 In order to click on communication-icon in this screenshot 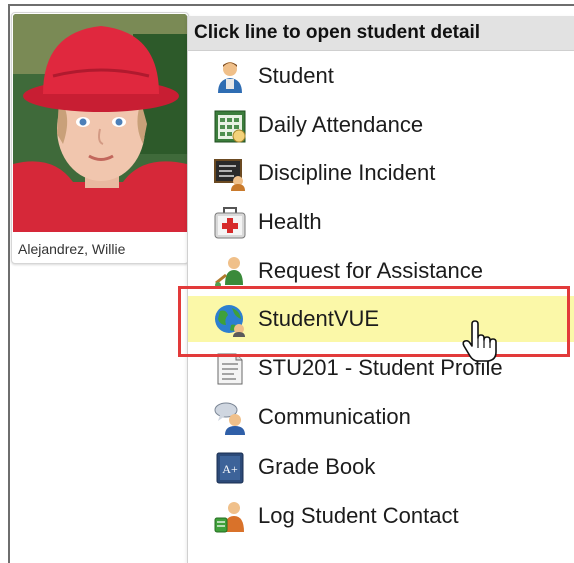, I will do `click(230, 418)`.